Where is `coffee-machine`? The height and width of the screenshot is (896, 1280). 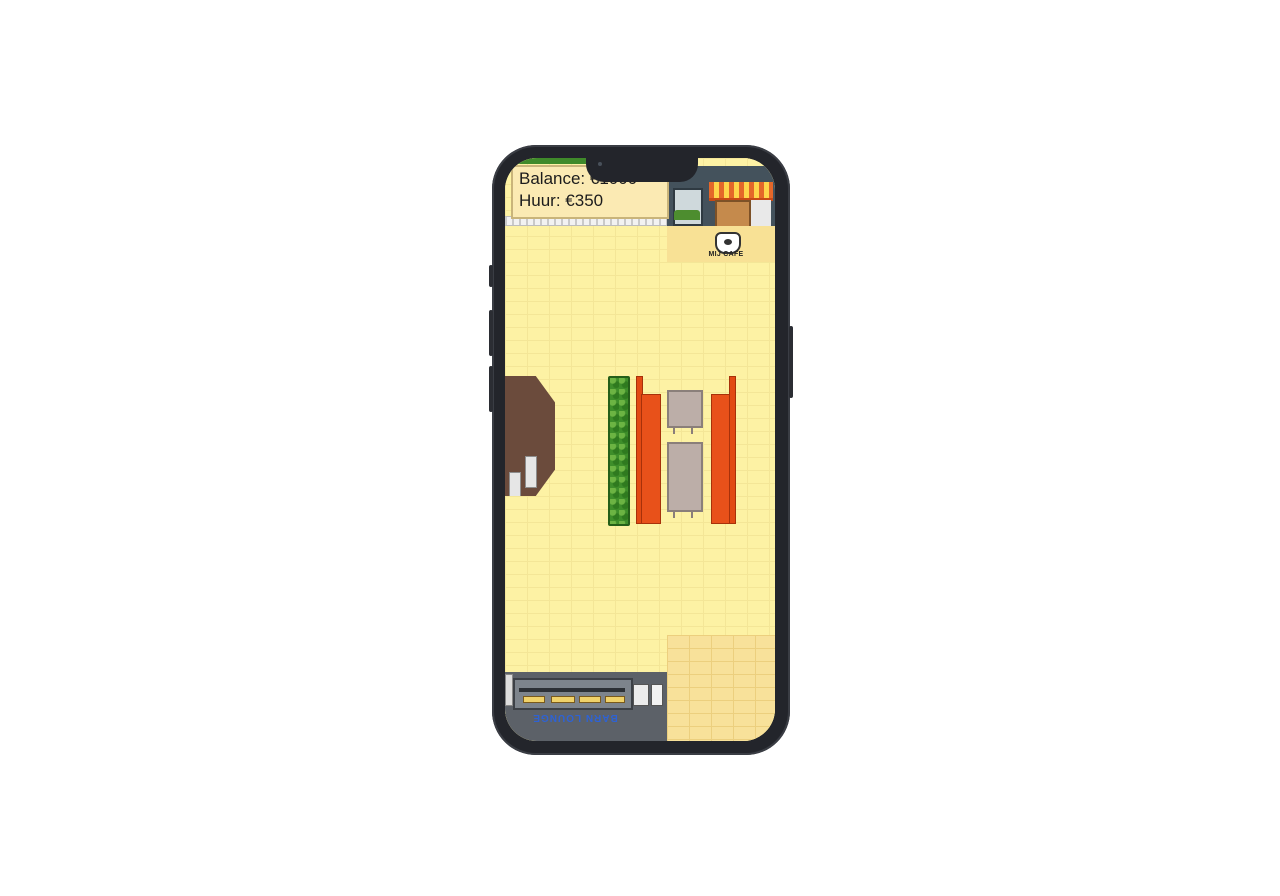
coffee-machine is located at coordinates (641, 695).